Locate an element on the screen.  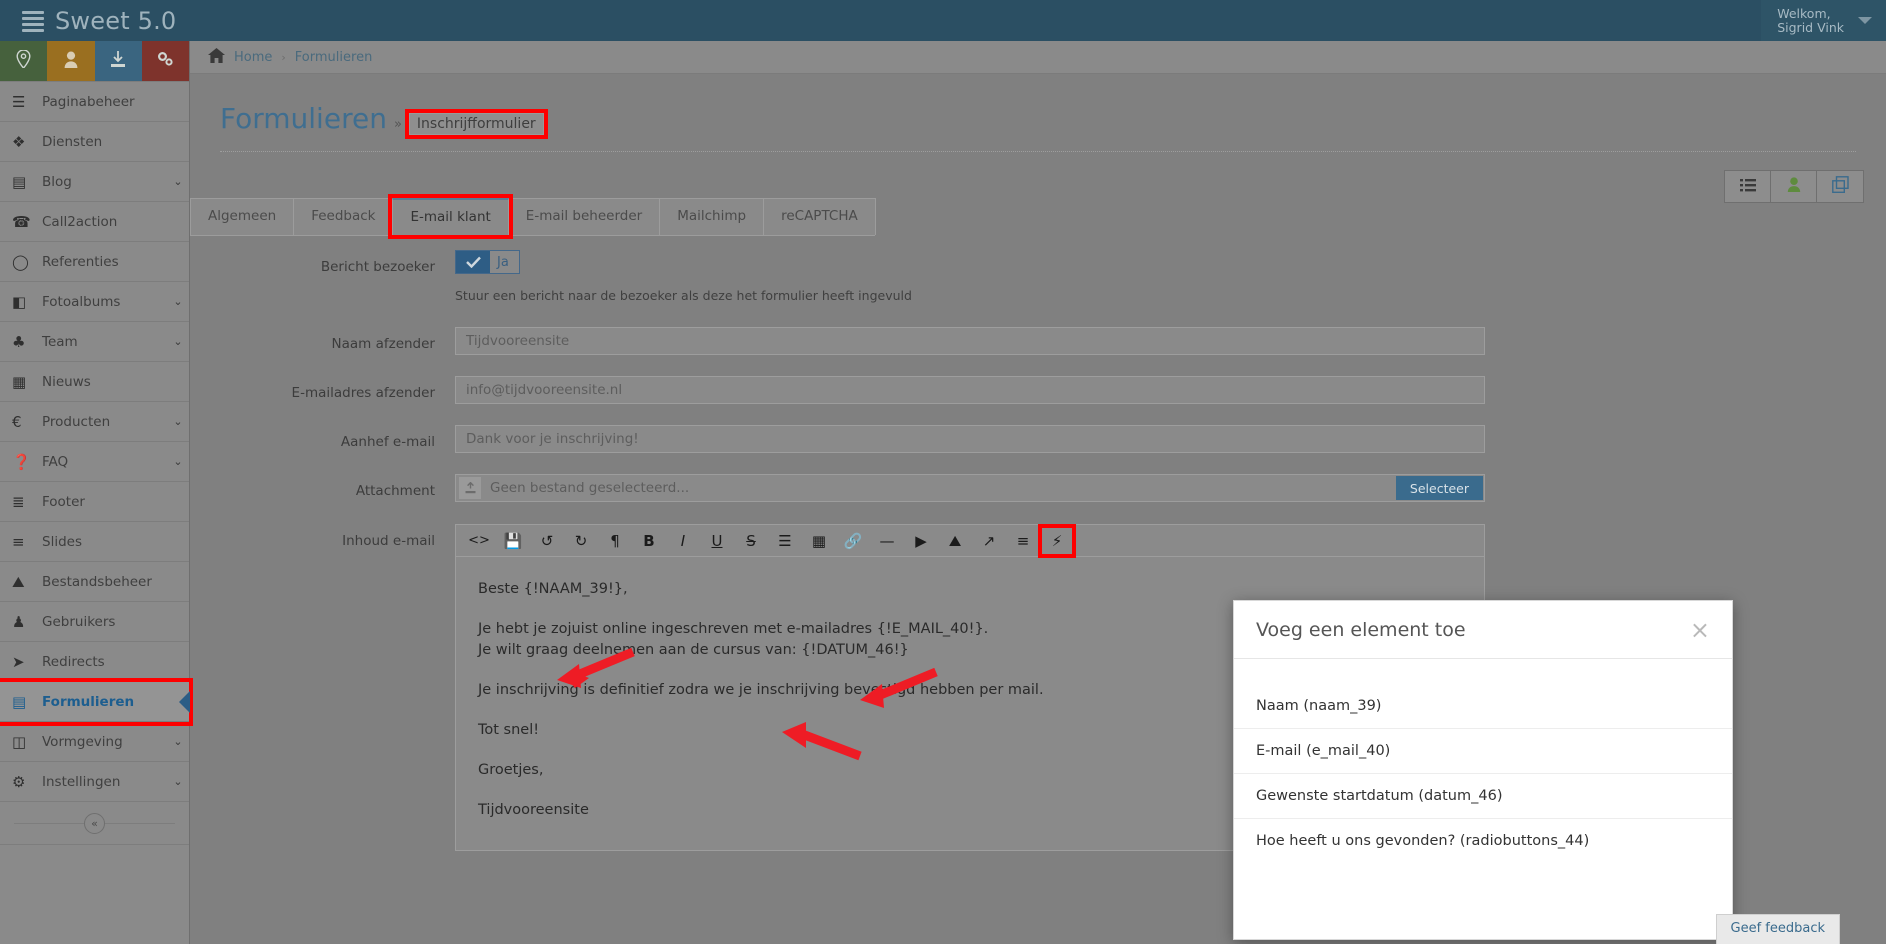
tab-algemeen: Algemeen is located at coordinates (242, 216).